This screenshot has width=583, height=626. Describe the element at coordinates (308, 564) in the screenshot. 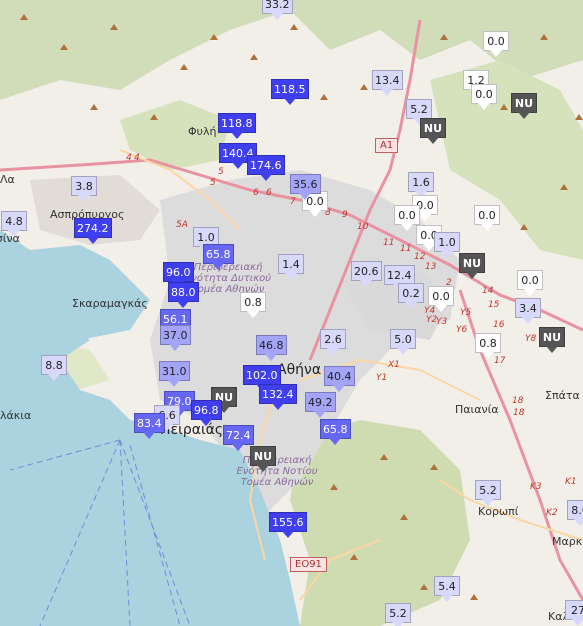

I see `road-shield: EO91` at that location.